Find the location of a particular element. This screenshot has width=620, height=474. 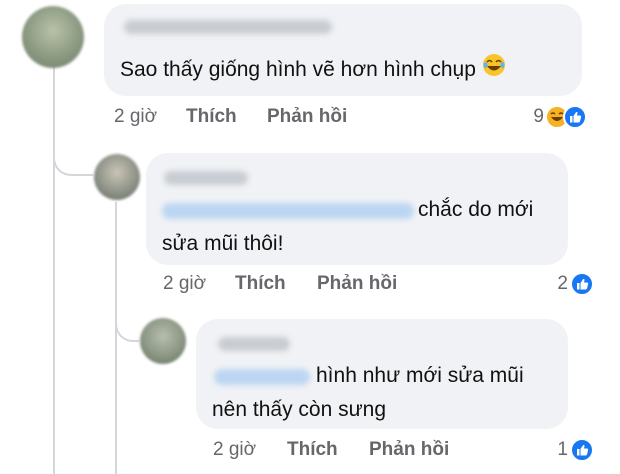

comment-bubble: hình như mới sửa mũi nên thấy còn sưng is located at coordinates (382, 374).